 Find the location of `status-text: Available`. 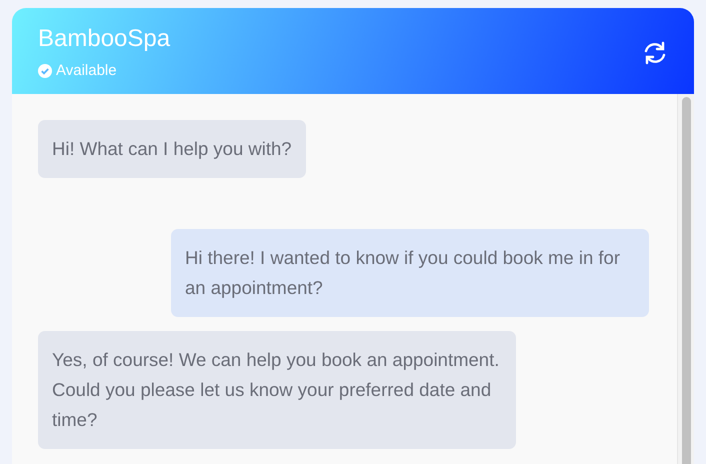

status-text: Available is located at coordinates (86, 70).